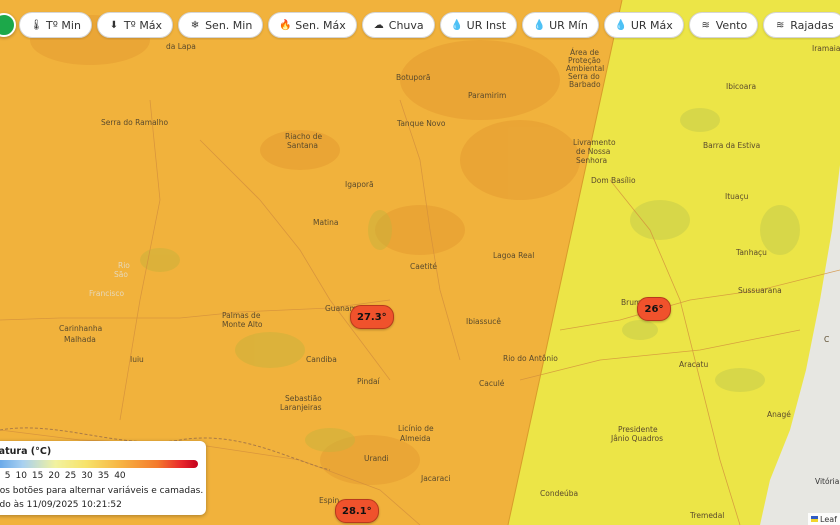  What do you see at coordinates (415, 438) in the screenshot?
I see `place-label: Almeida` at bounding box center [415, 438].